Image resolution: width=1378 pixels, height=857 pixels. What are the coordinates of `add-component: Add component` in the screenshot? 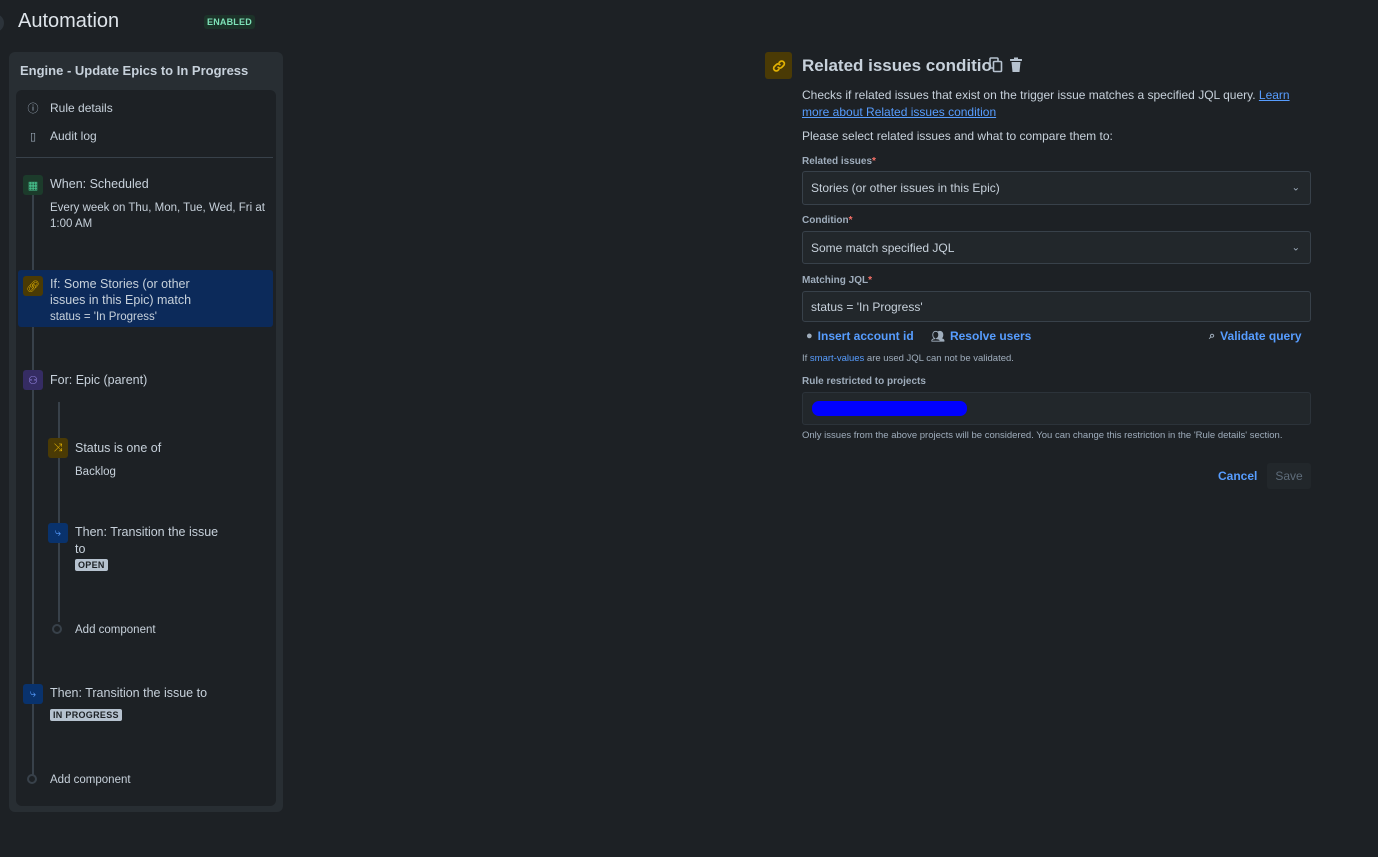 It's located at (116, 779).